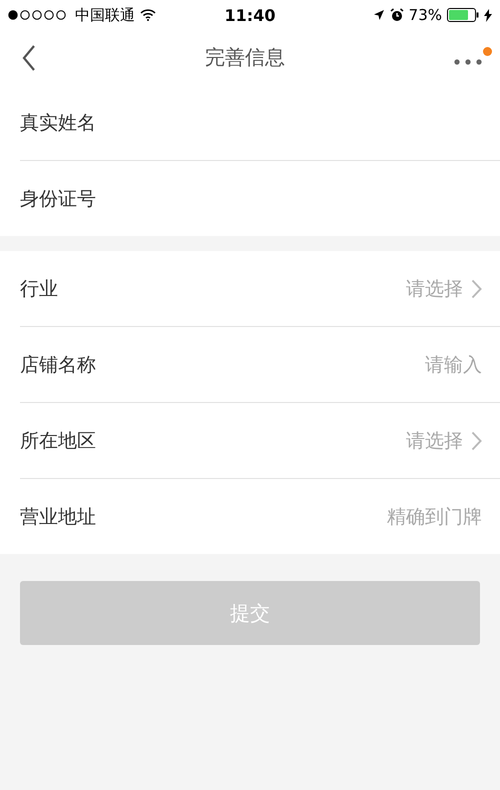  I want to click on field-label: 真实姓名, so click(58, 123).